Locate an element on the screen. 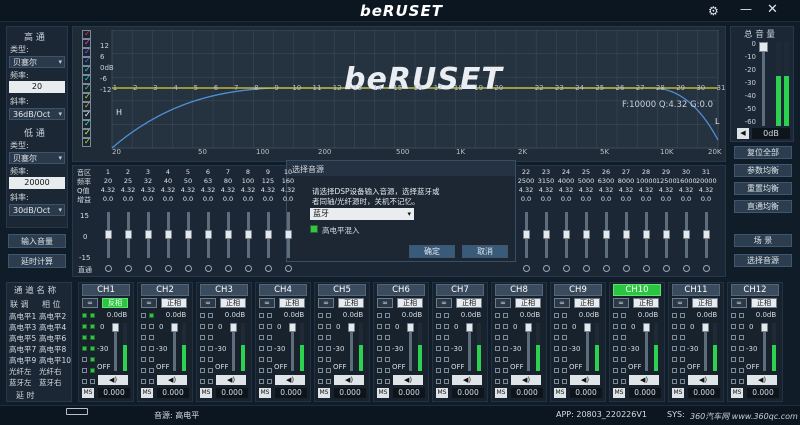  minimize-icon: — is located at coordinates (746, 9).